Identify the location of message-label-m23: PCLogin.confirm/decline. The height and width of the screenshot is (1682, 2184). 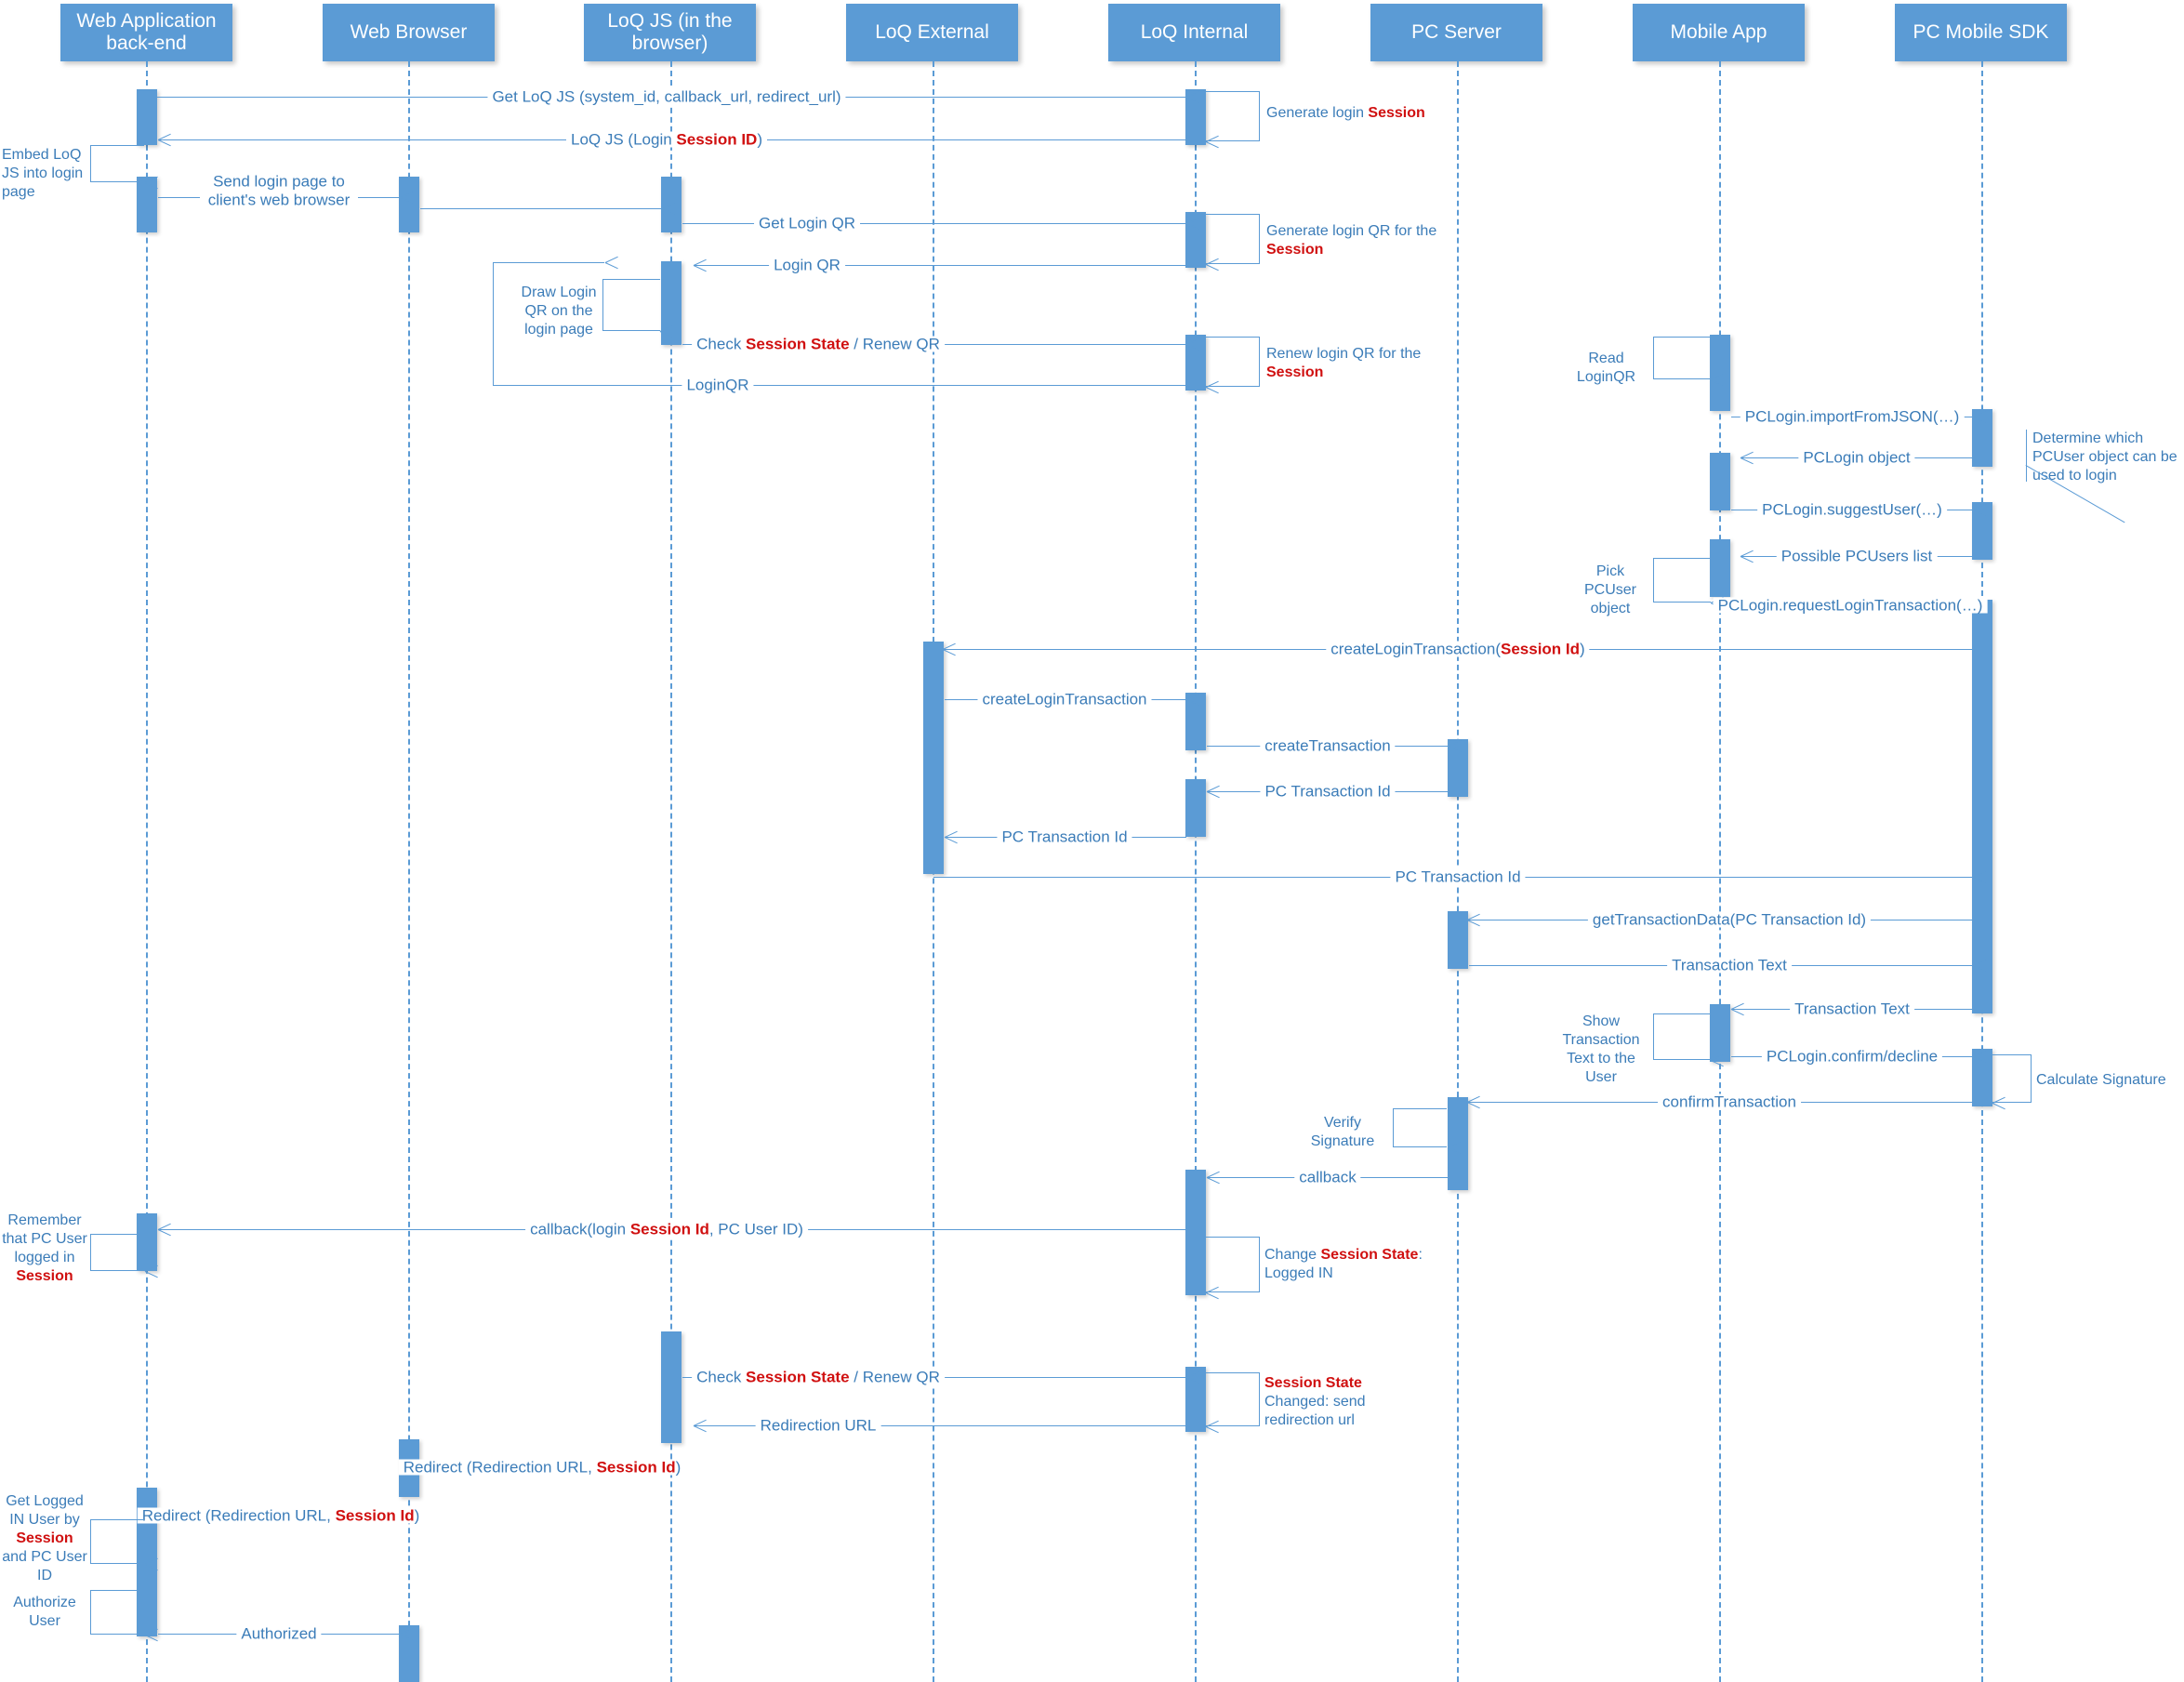
(1852, 1056).